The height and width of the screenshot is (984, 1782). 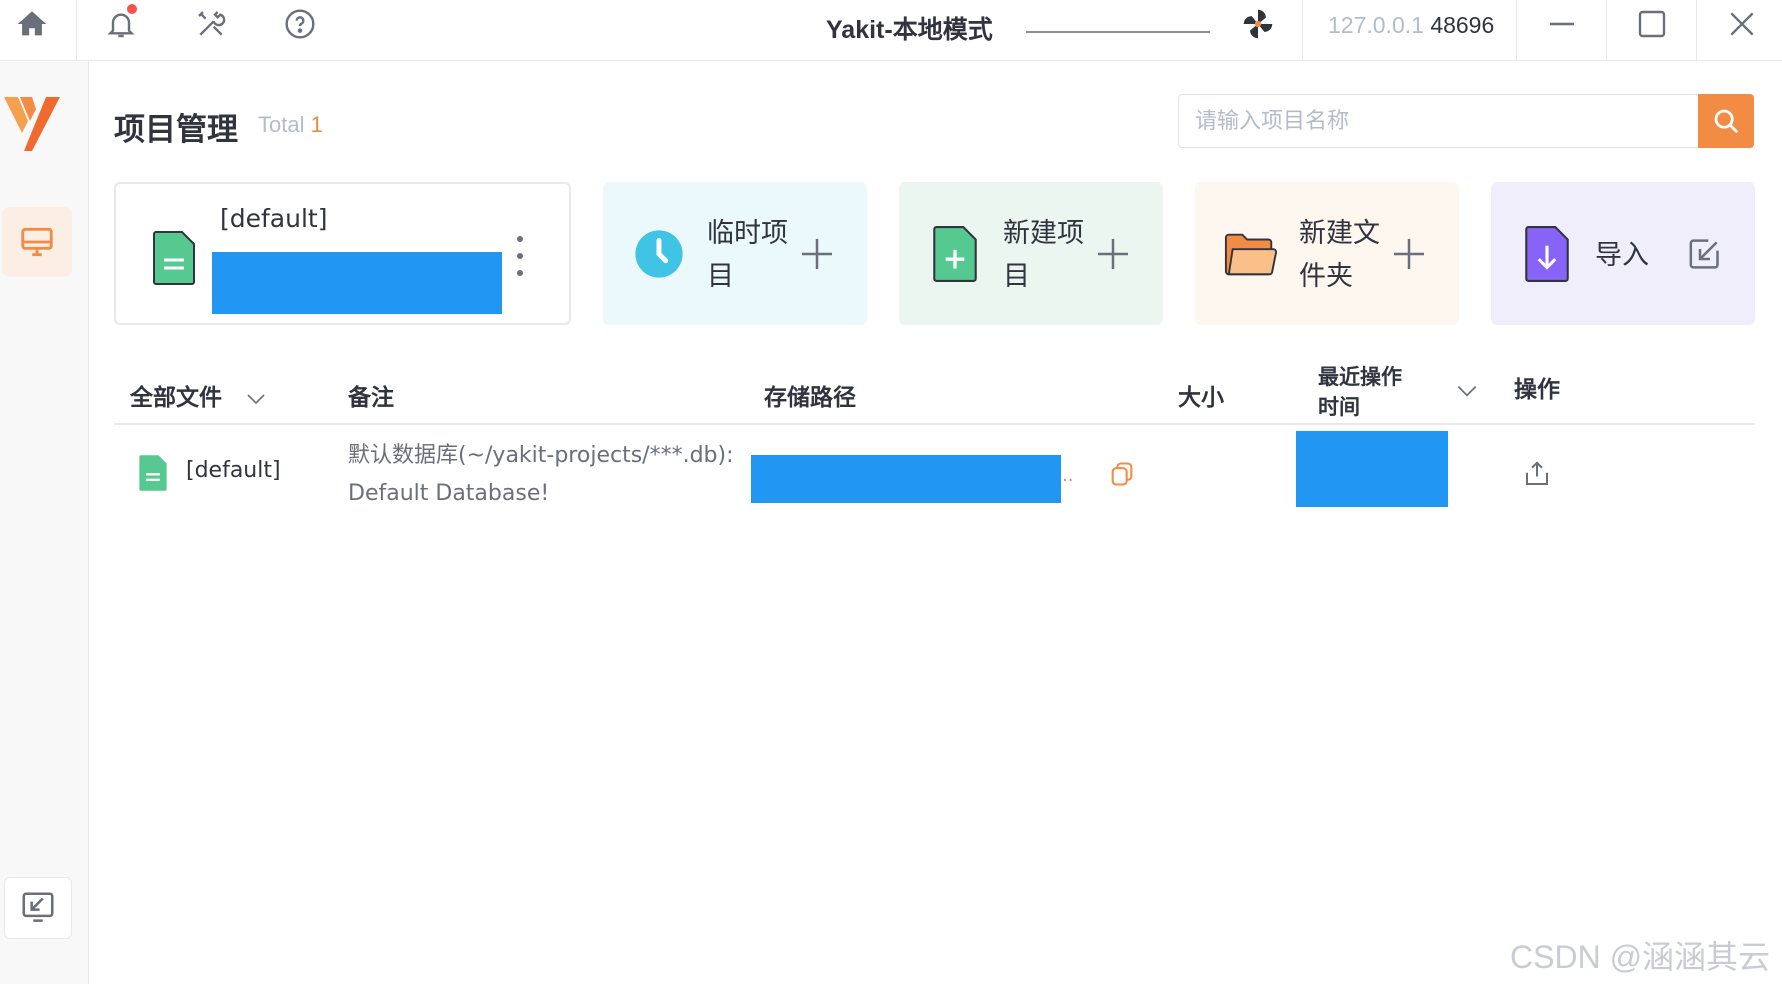 I want to click on current-project-name: [default], so click(x=274, y=218).